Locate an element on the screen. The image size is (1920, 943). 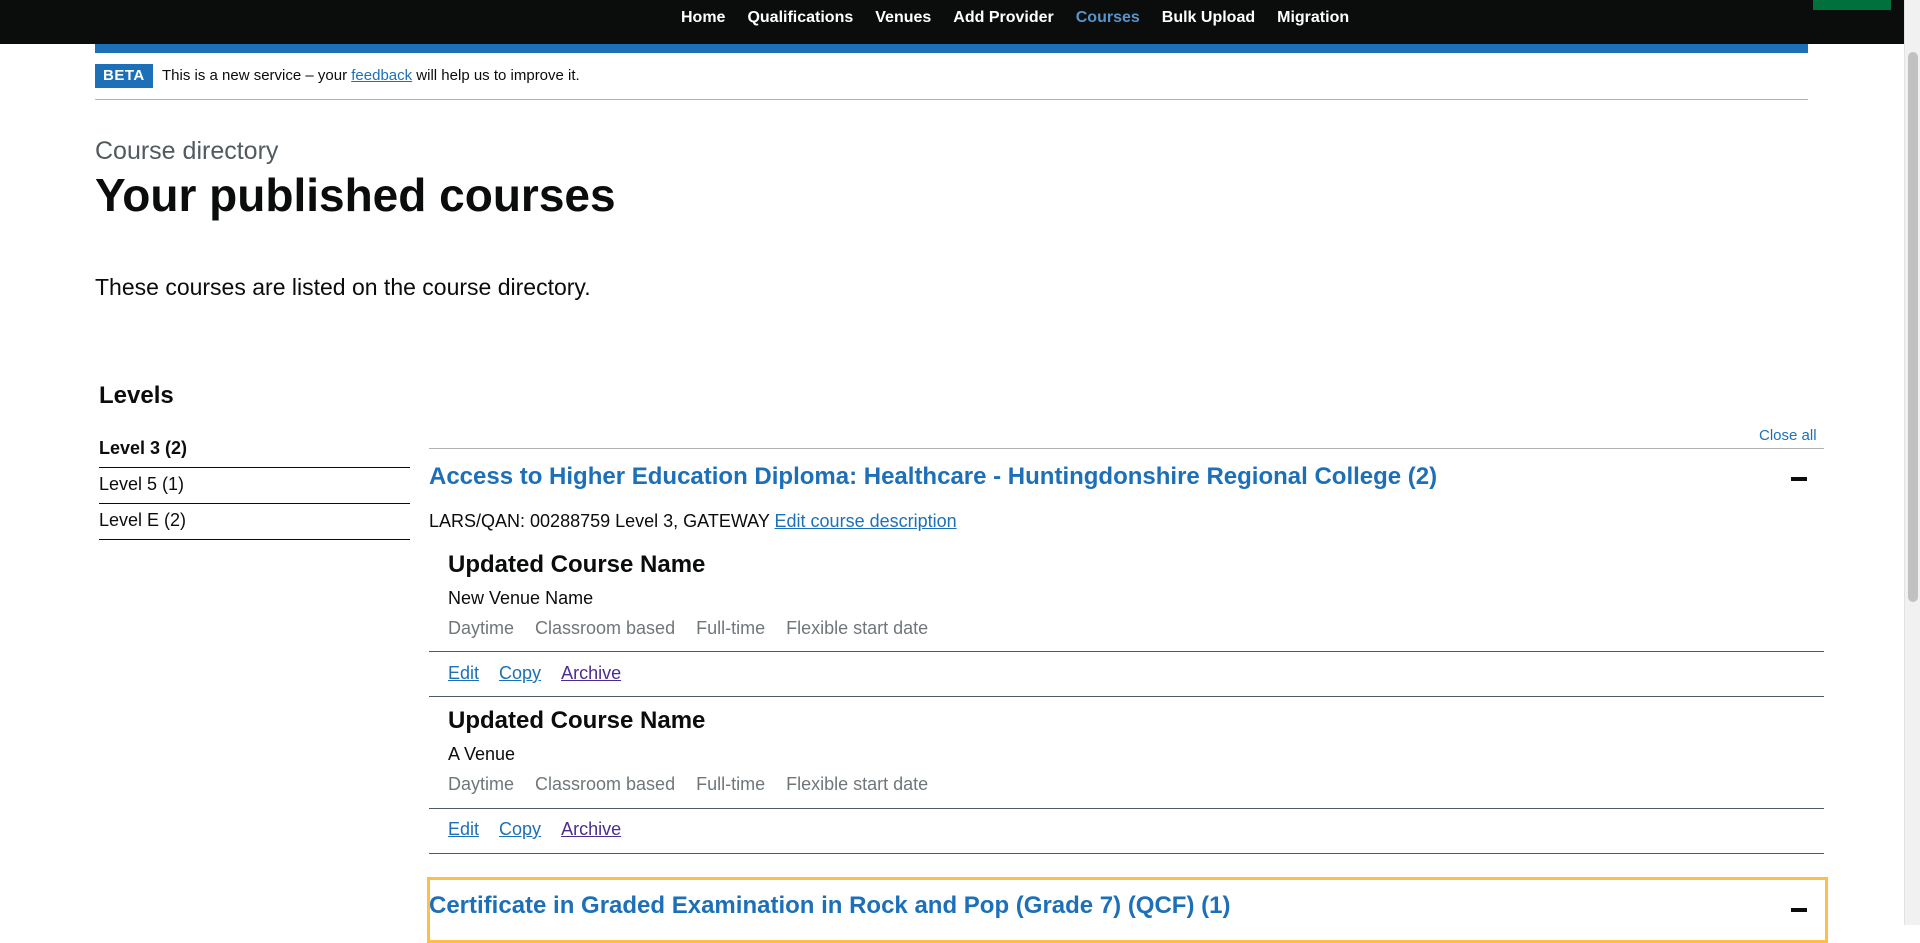
scrollbar-thumb is located at coordinates (1913, 327).